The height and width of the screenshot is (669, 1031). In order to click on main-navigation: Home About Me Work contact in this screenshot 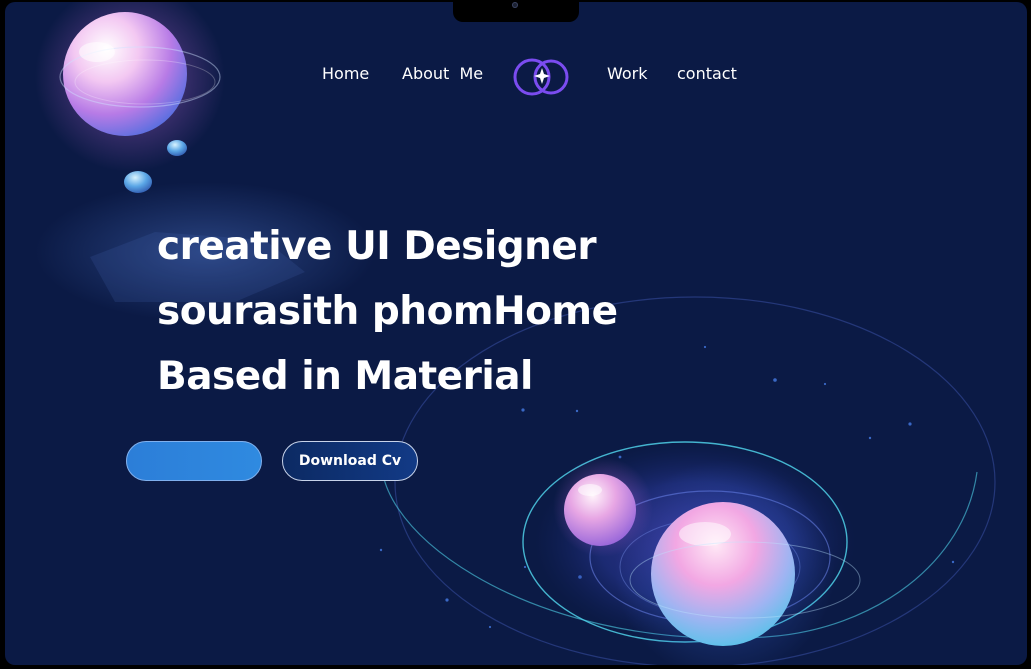, I will do `click(516, 77)`.